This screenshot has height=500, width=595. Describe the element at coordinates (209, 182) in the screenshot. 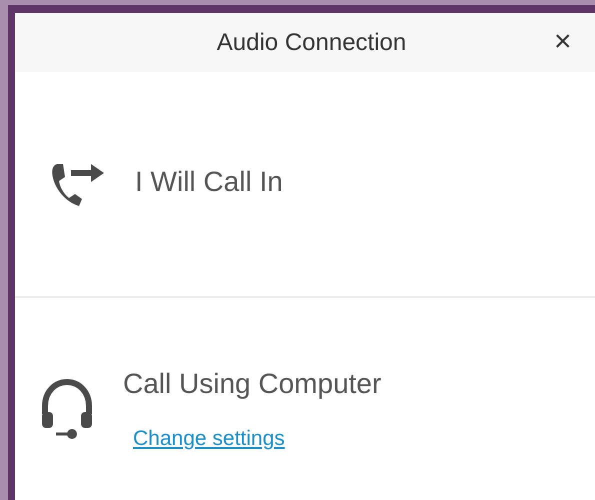

I see `option-label: I Will Call In` at that location.